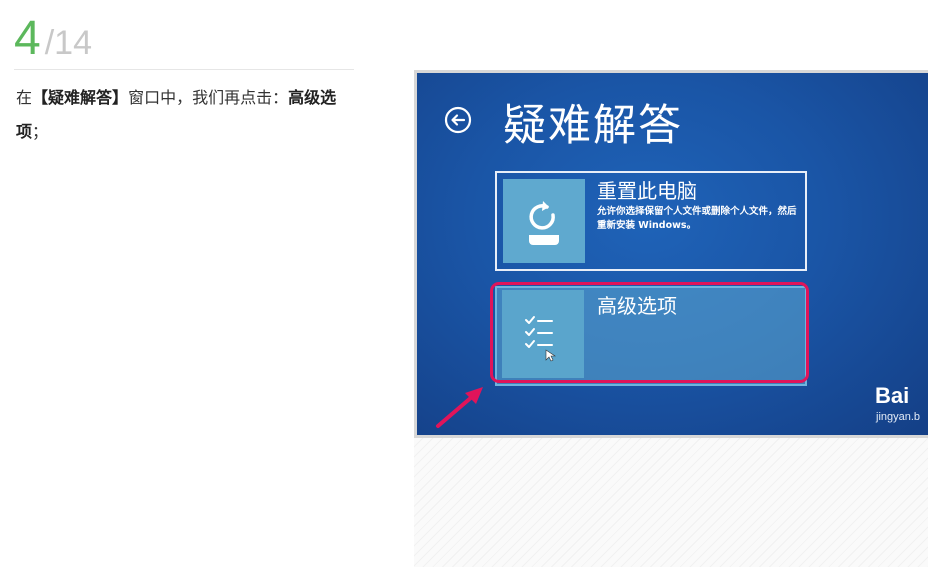 This screenshot has width=928, height=567. I want to click on back-arrow-icon, so click(458, 120).